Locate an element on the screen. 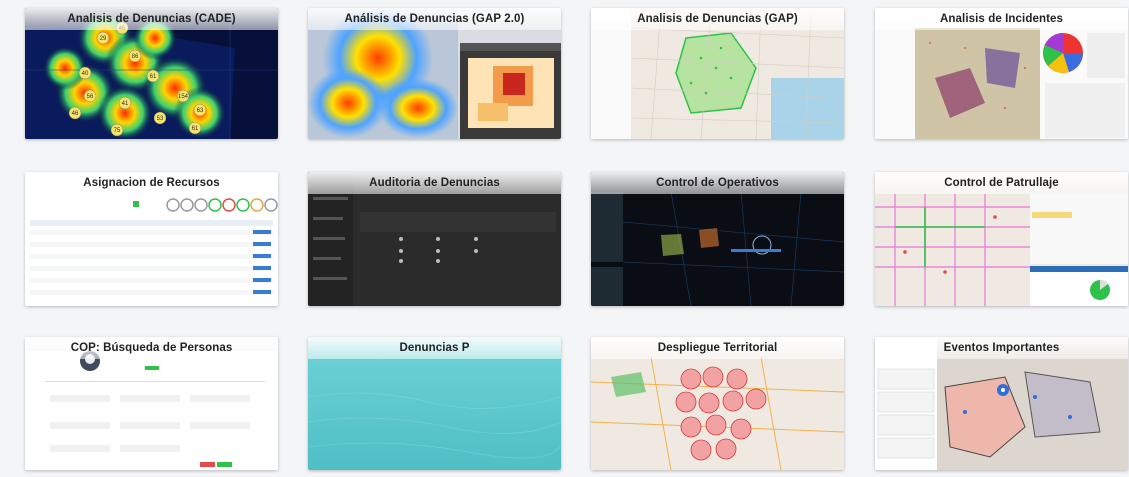  card-analisis-denuncias-gap: Analisis de Denuncias (GAP) is located at coordinates (717, 73).